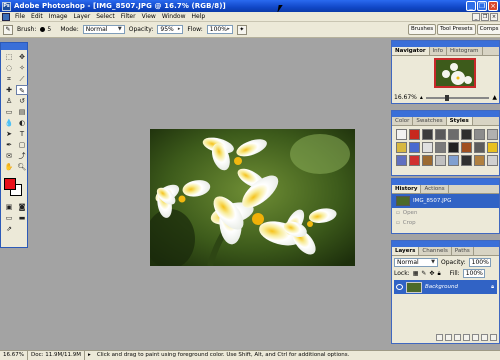 The height and width of the screenshot is (360, 500). Describe the element at coordinates (416, 273) in the screenshot. I see `lock-transparency-icon: ▦` at that location.